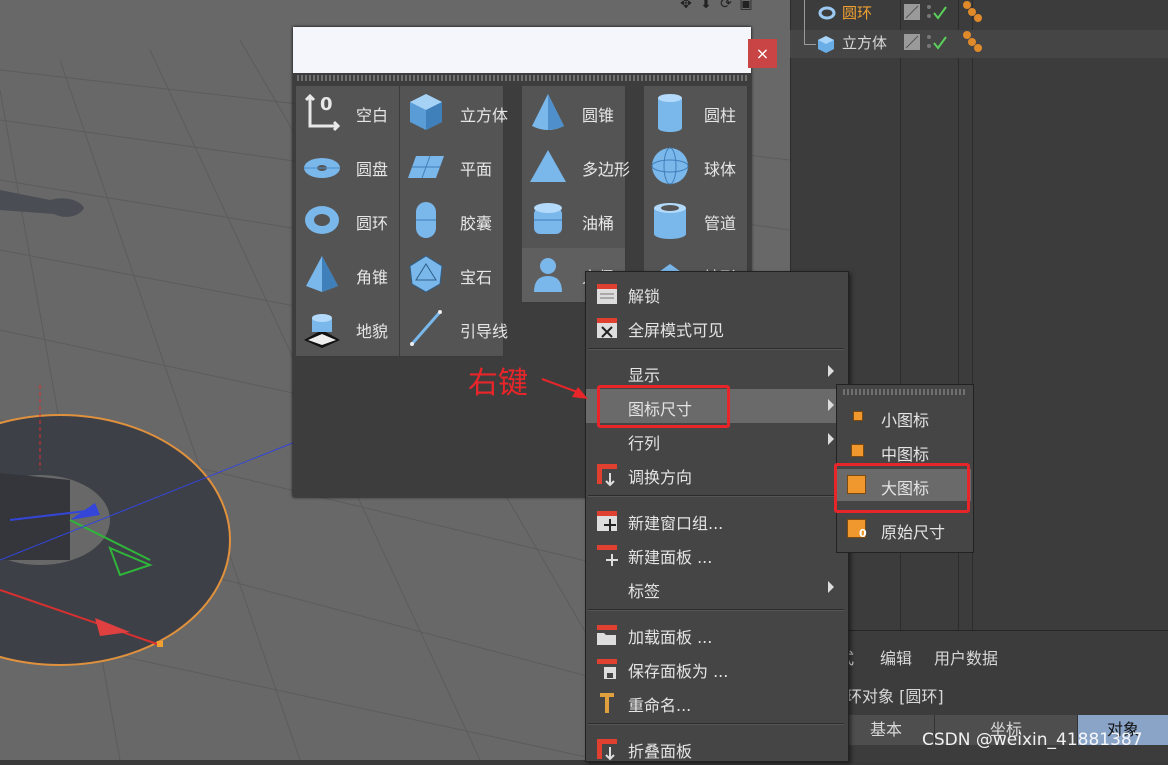 Image resolution: width=1168 pixels, height=765 pixels. What do you see at coordinates (522, 50) in the screenshot?
I see `palette-titlebar` at bounding box center [522, 50].